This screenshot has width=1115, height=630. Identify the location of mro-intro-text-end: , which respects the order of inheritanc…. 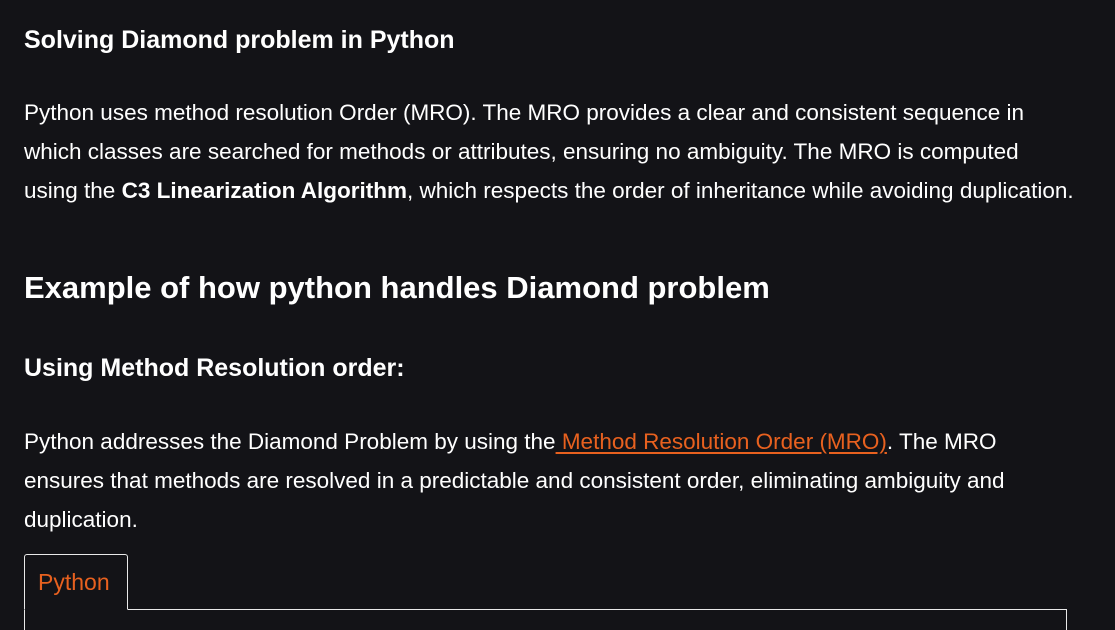
(740, 190).